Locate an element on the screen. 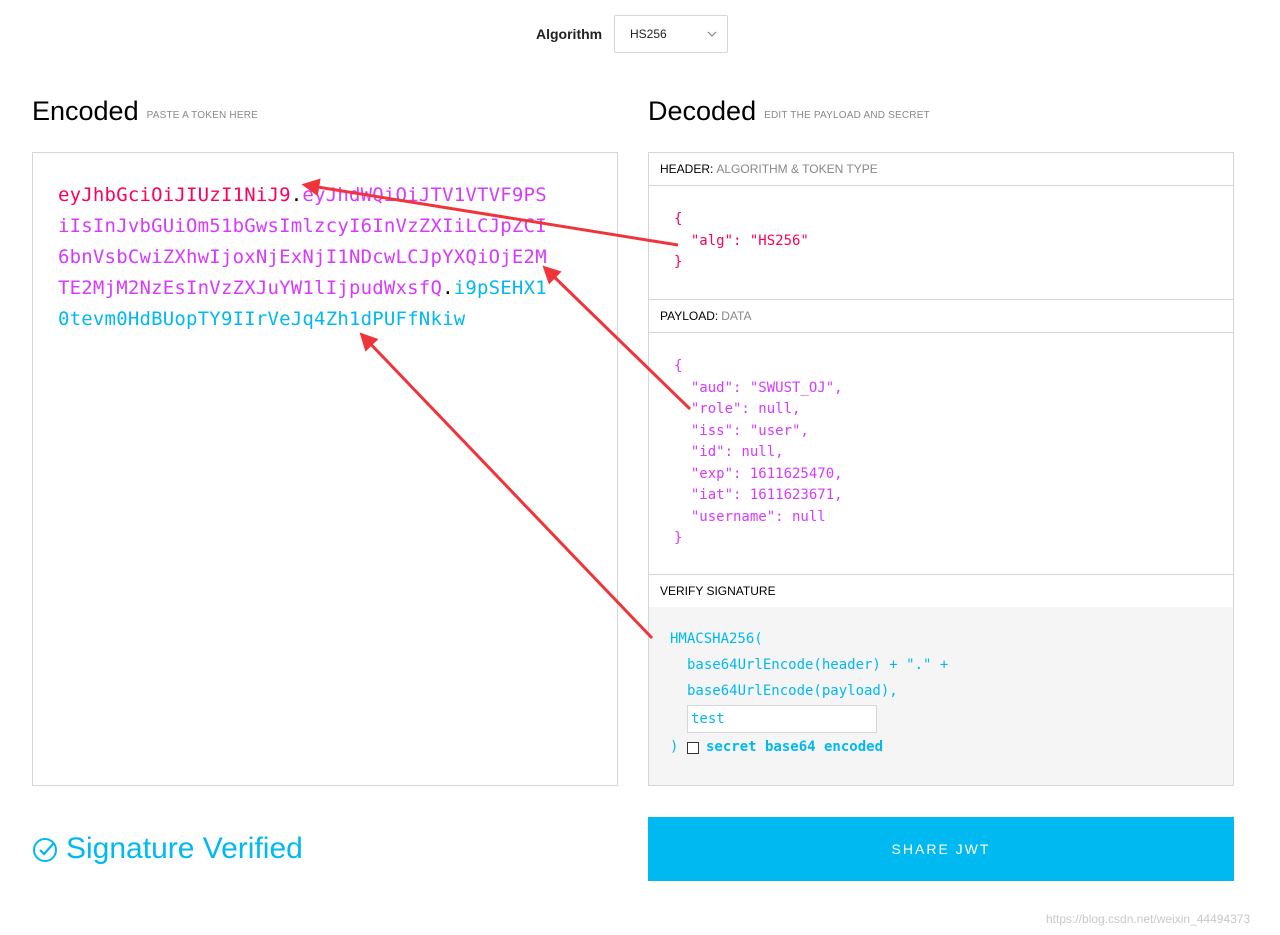 Image resolution: width=1280 pixels, height=935 pixels. header-section-title: HEADER: ALGORITHM & TOKEN TYPE is located at coordinates (941, 169).